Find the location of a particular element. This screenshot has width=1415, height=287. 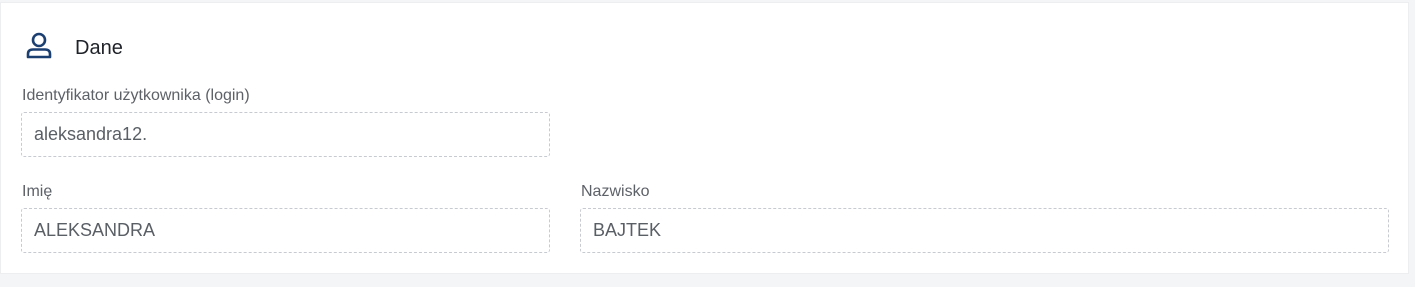

section-header: Dane is located at coordinates (73, 46).